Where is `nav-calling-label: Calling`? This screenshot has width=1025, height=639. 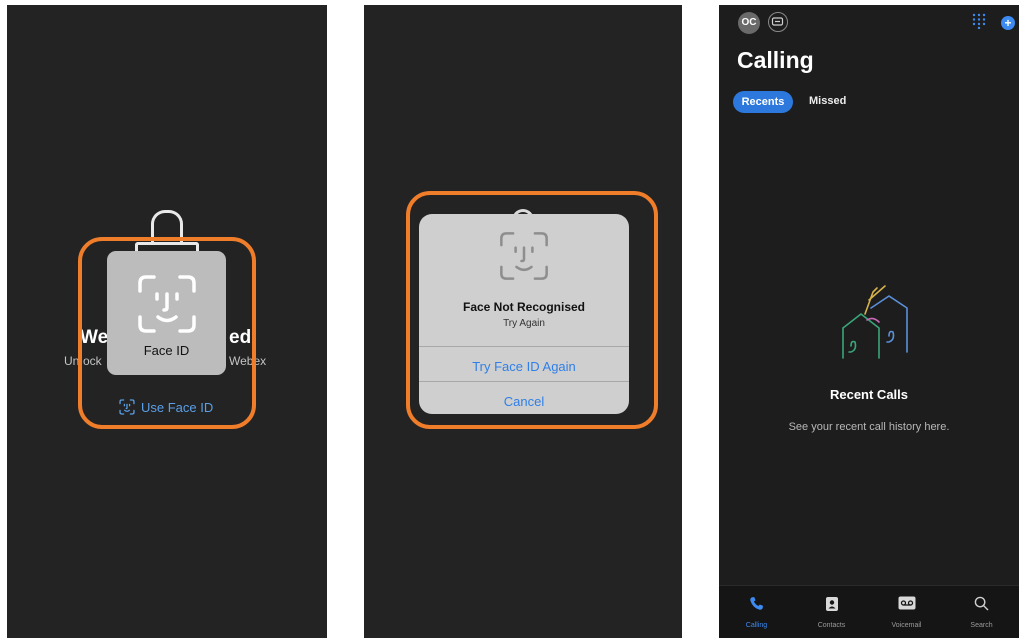
nav-calling-label: Calling is located at coordinates (756, 625).